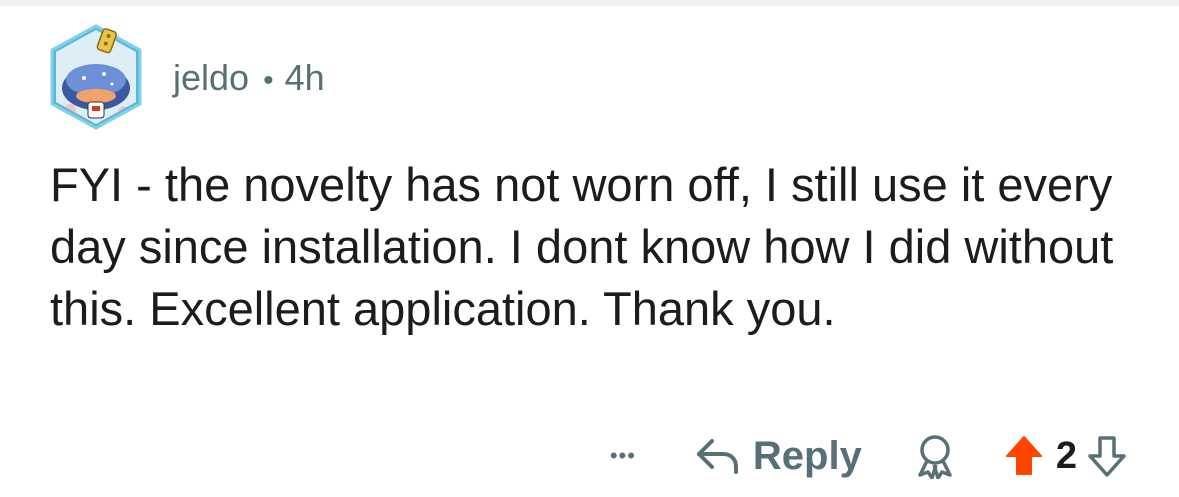 The image size is (1179, 497). I want to click on upvote-button, so click(1024, 456).